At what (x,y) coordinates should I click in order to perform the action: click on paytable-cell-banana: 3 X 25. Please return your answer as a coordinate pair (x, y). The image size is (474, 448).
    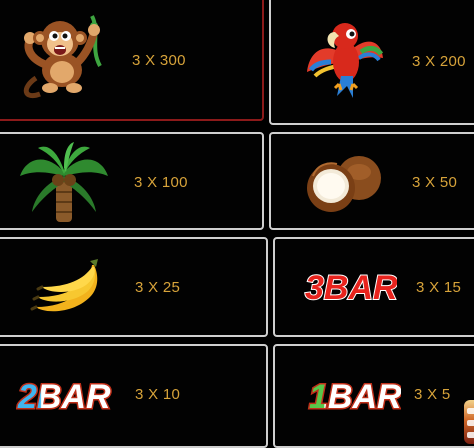
    Looking at the image, I should click on (134, 287).